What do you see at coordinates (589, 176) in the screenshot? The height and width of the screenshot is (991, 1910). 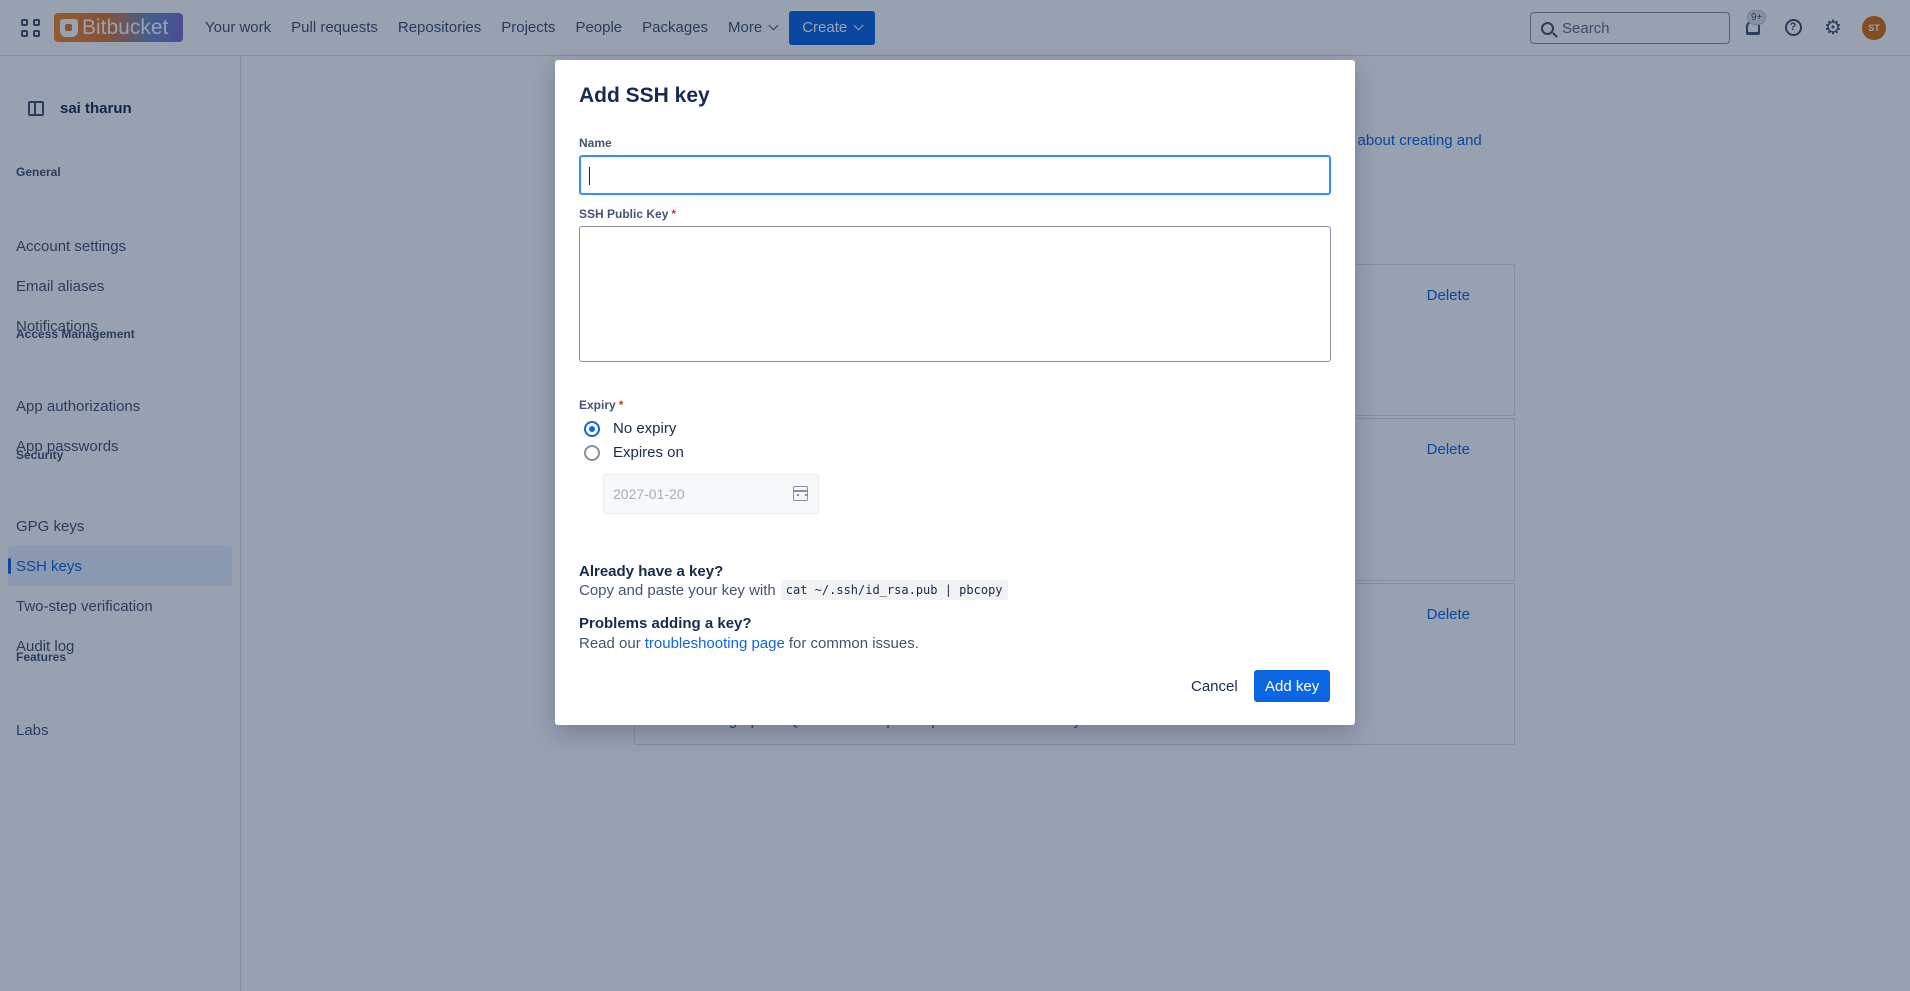 I see `text-cursor` at bounding box center [589, 176].